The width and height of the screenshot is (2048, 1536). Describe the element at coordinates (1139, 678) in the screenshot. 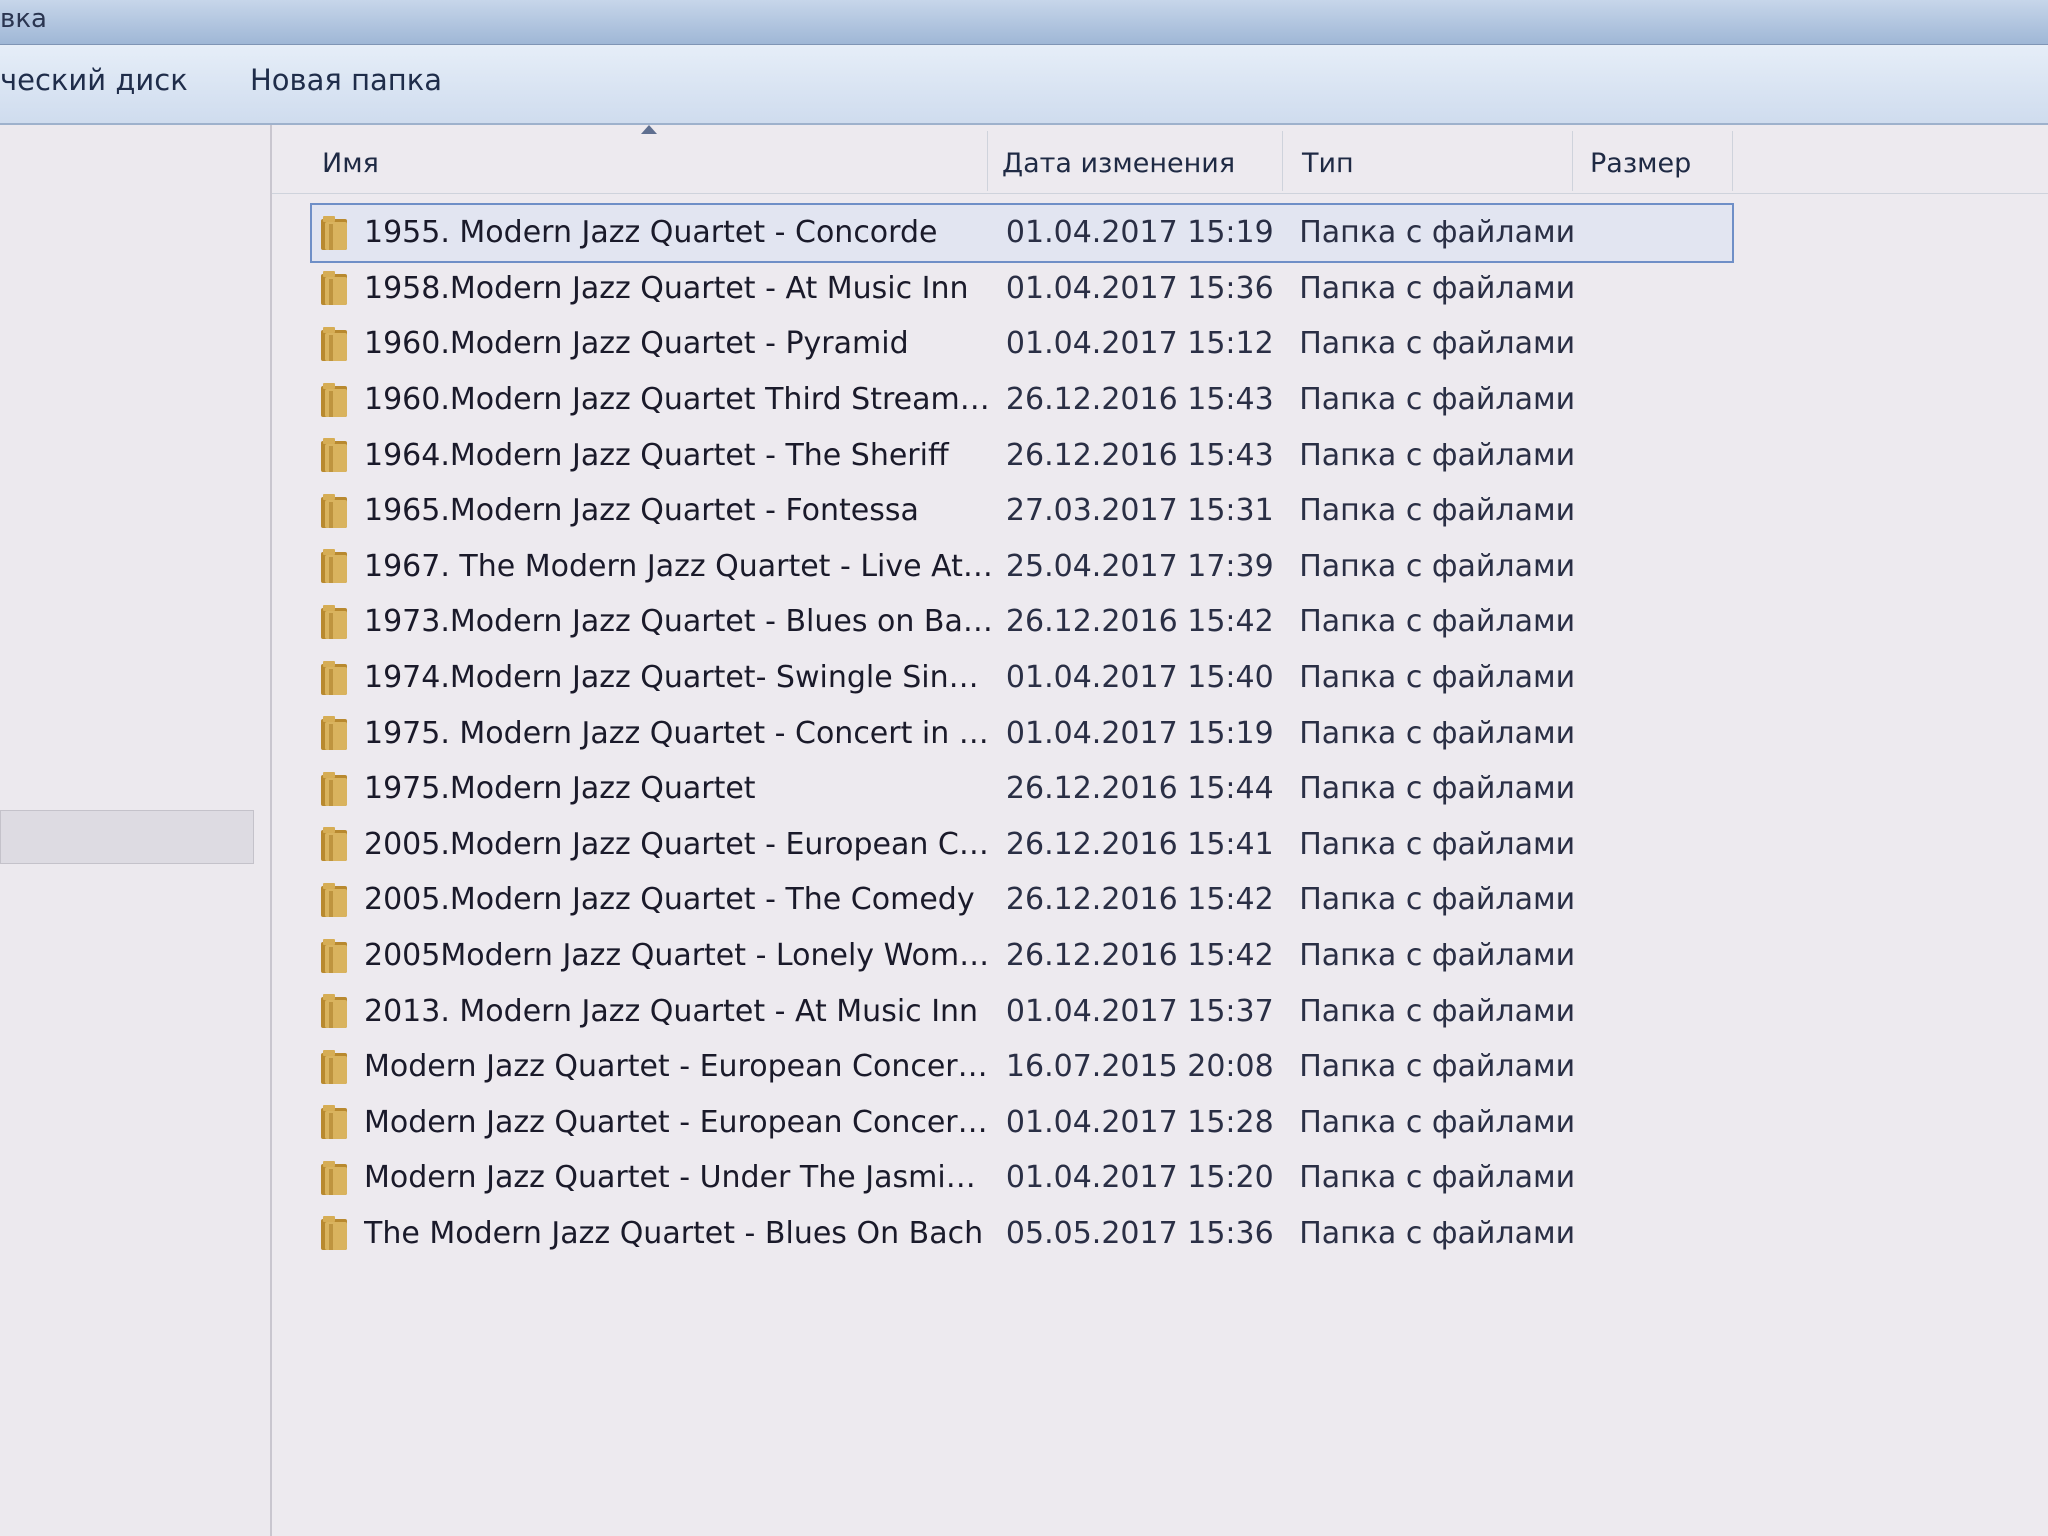

I see `file-date: 01.04.2017 15:40` at that location.